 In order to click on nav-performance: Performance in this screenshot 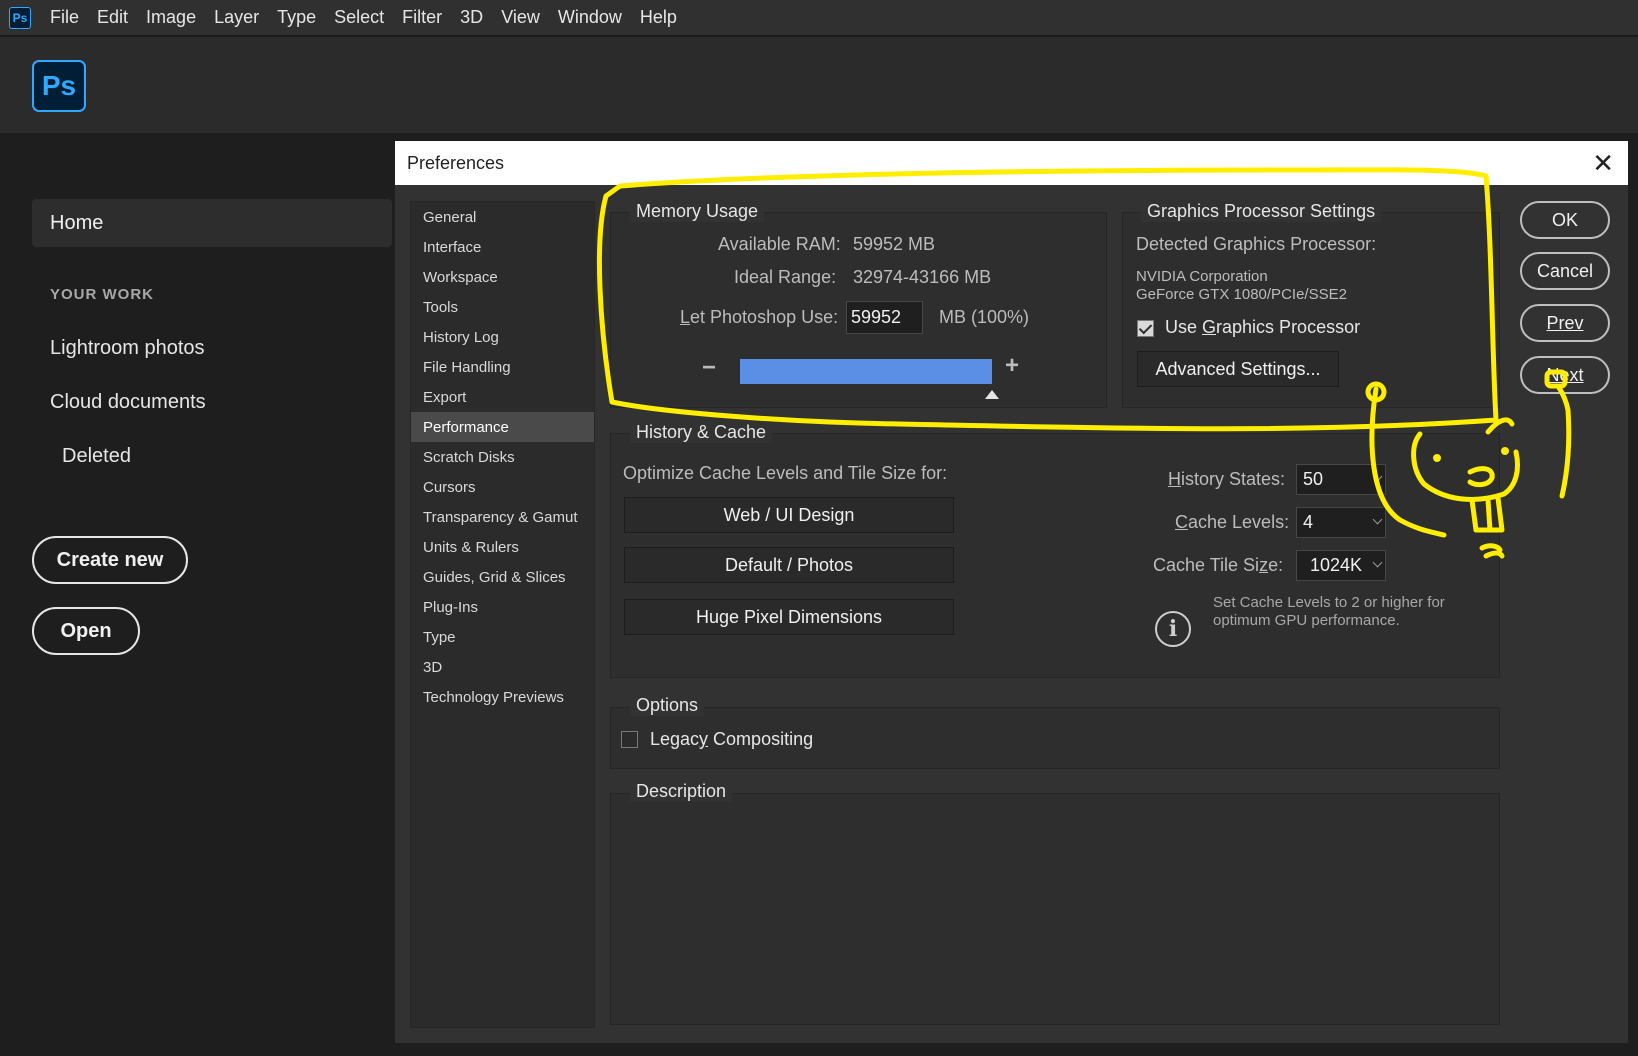, I will do `click(502, 427)`.